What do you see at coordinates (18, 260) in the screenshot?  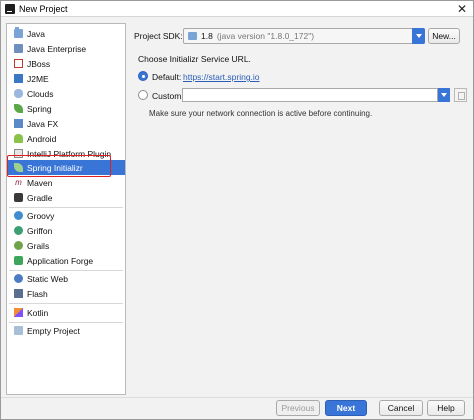 I see `application-forge-icon` at bounding box center [18, 260].